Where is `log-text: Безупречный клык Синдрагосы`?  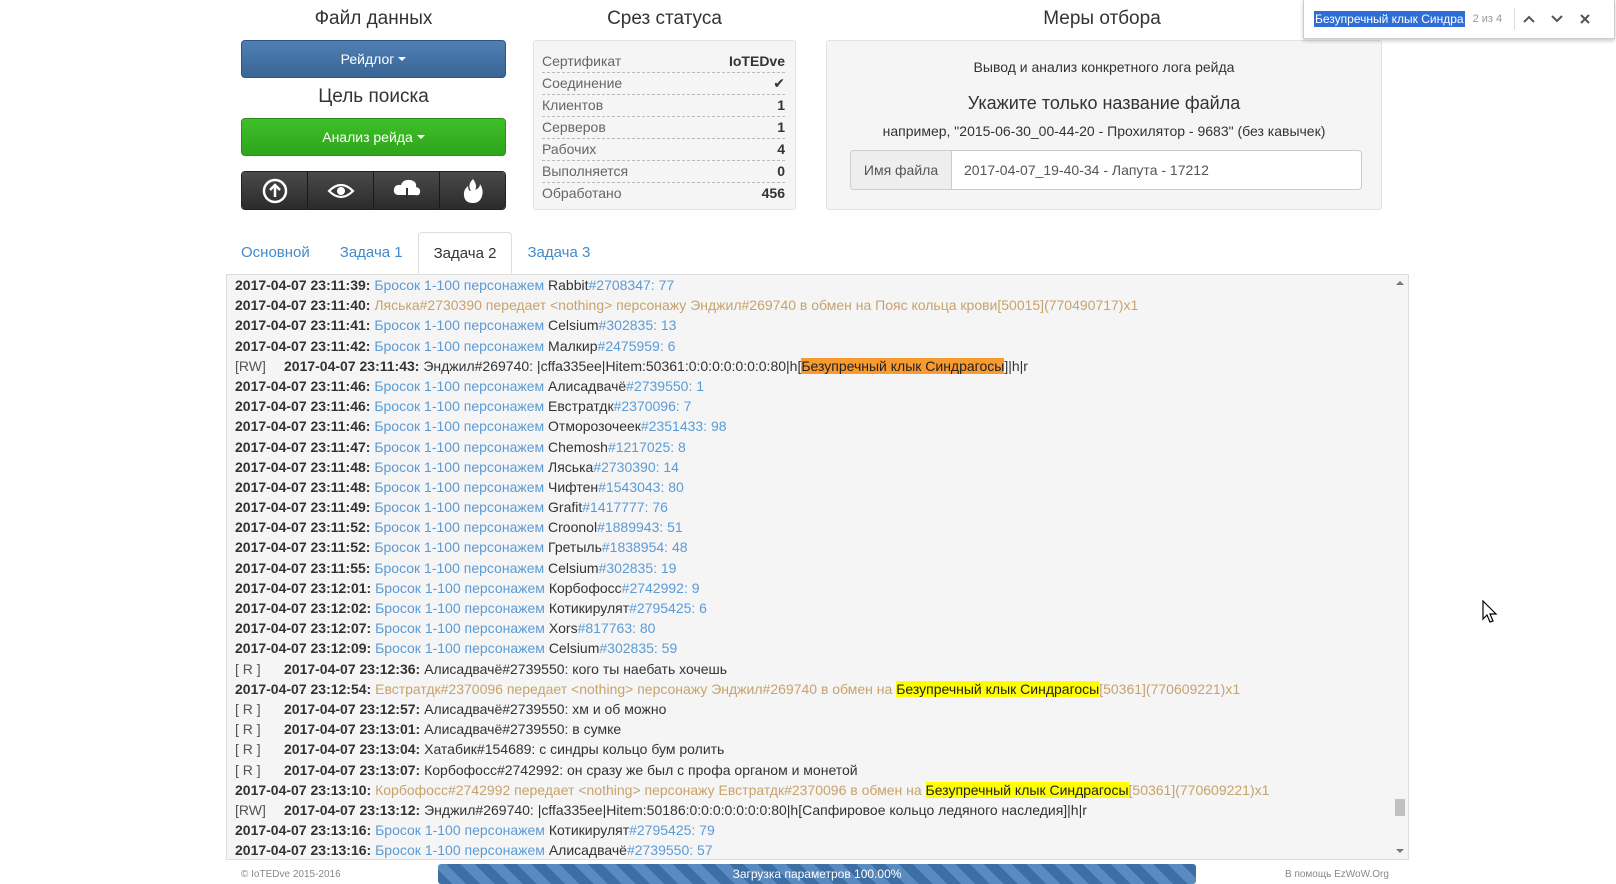 log-text: Безупречный клык Синдрагосы is located at coordinates (998, 688).